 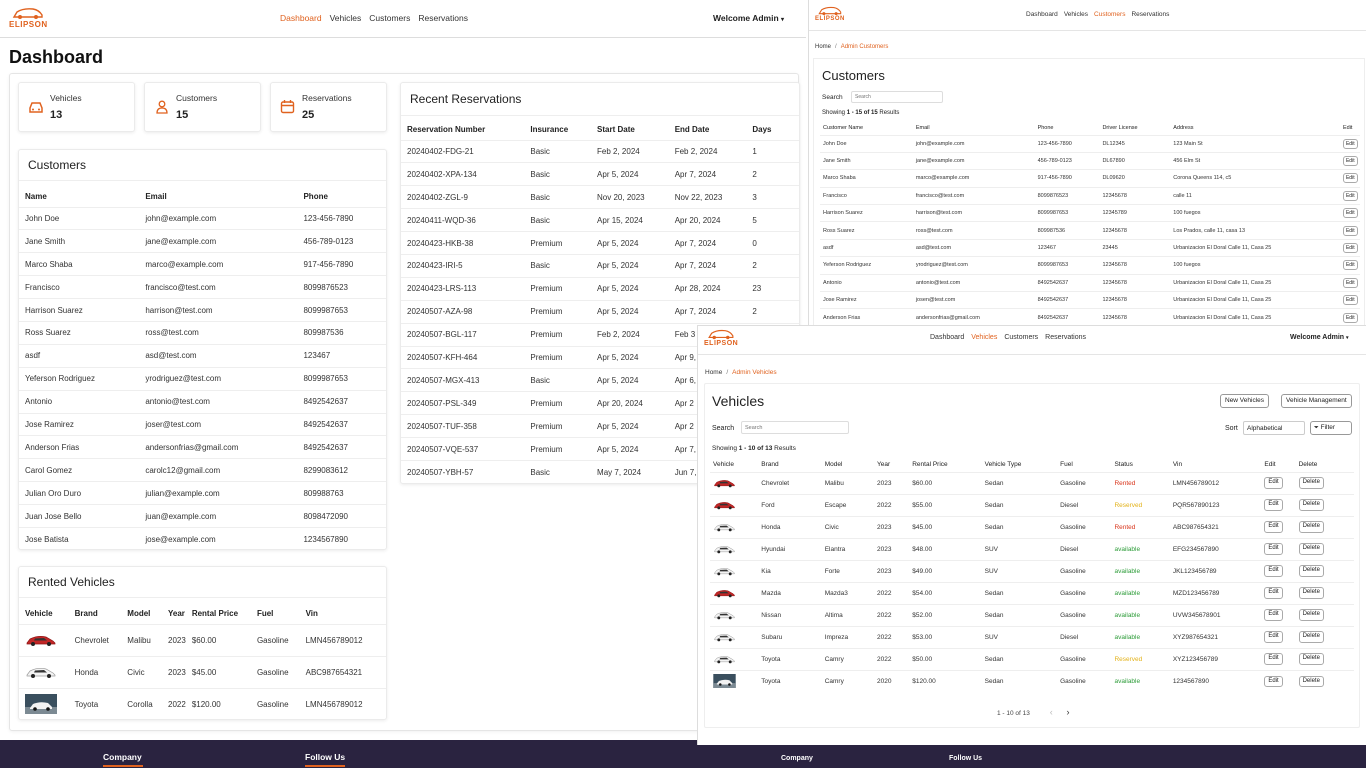 What do you see at coordinates (1140, 680) in the screenshot?
I see `status: available` at bounding box center [1140, 680].